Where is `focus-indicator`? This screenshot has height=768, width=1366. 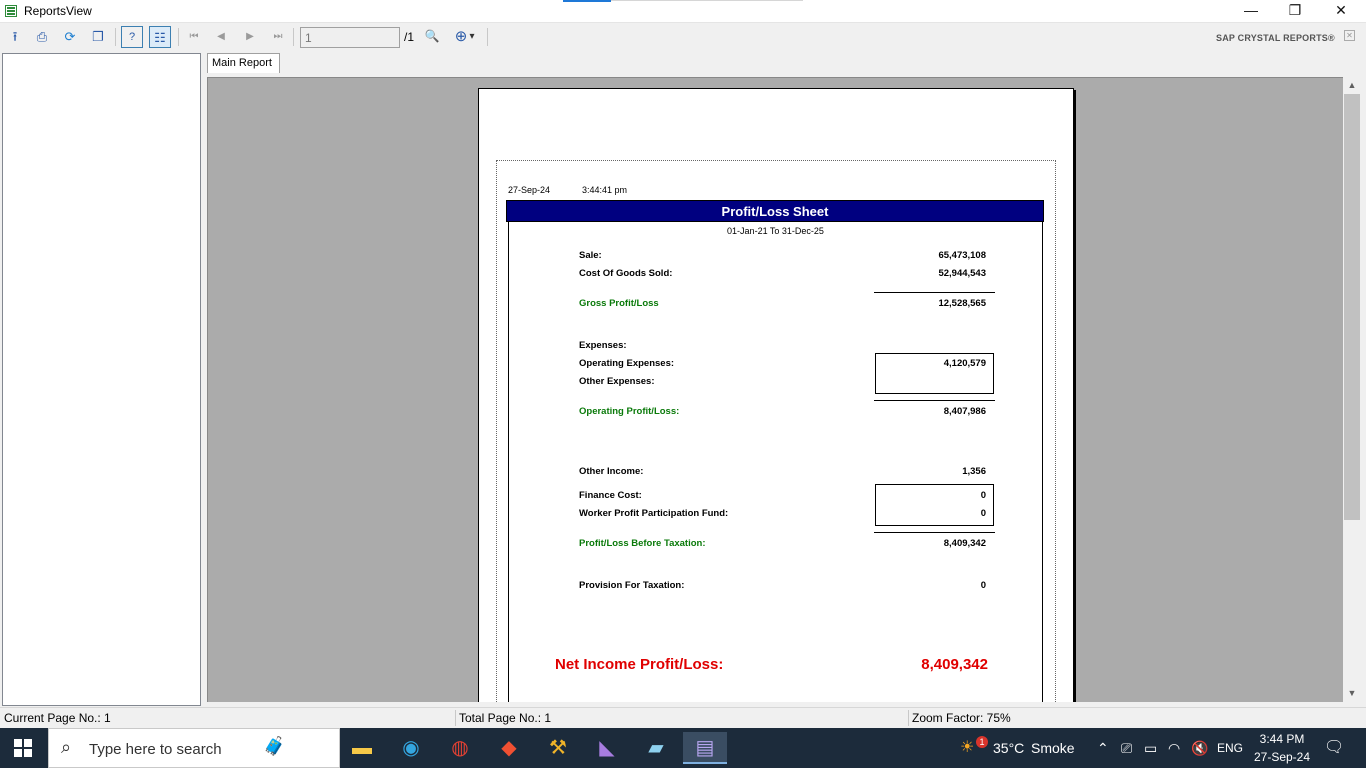
focus-indicator is located at coordinates (587, 1).